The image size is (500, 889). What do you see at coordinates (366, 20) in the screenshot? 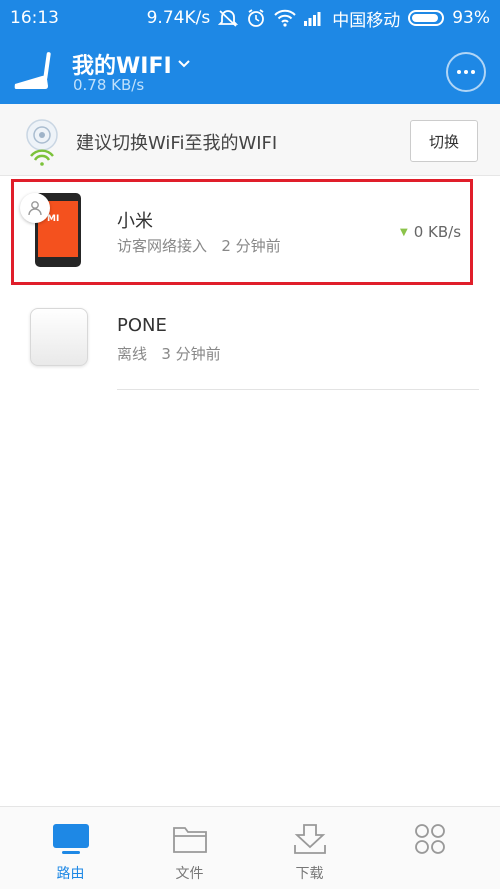
I see `status-carrier: 中国移动` at bounding box center [366, 20].